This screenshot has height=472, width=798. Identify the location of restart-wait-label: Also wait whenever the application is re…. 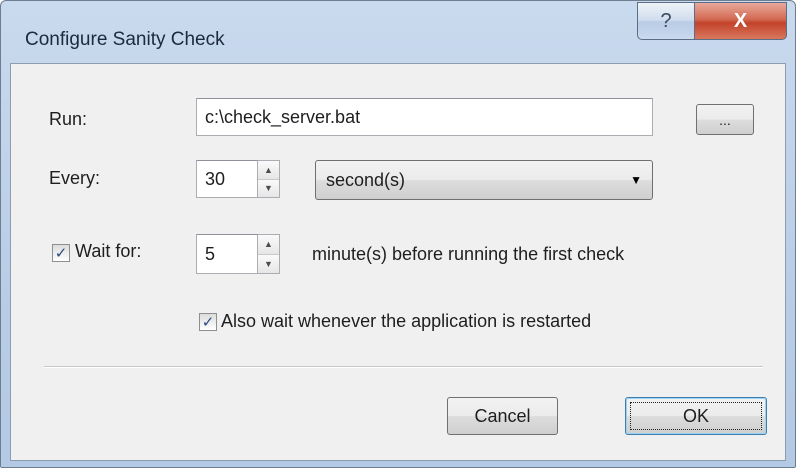
(406, 321).